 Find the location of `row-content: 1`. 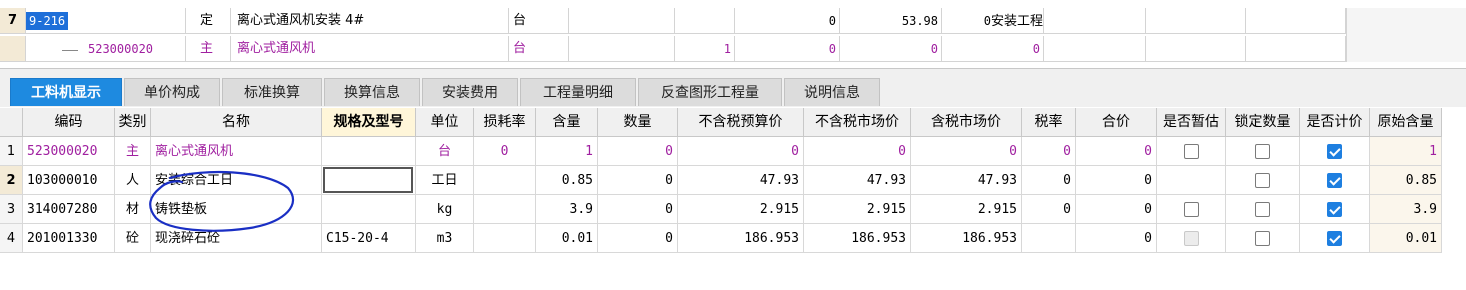

row-content: 1 is located at coordinates (567, 151).